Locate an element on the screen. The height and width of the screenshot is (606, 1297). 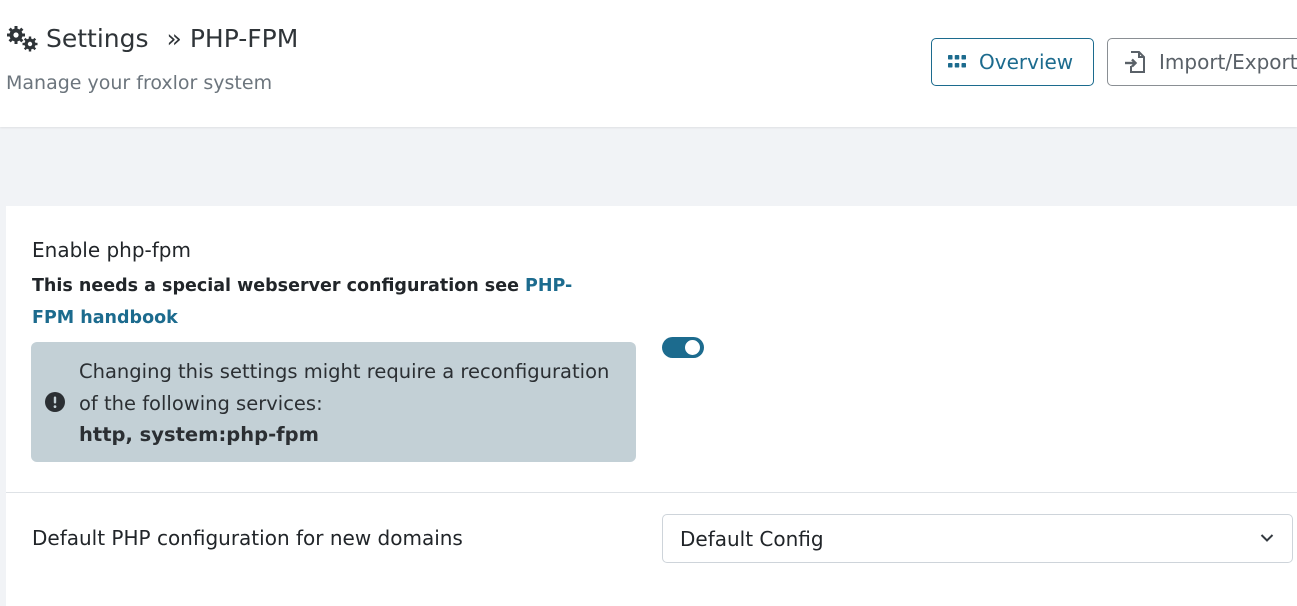
gears-icon is located at coordinates (22, 38).